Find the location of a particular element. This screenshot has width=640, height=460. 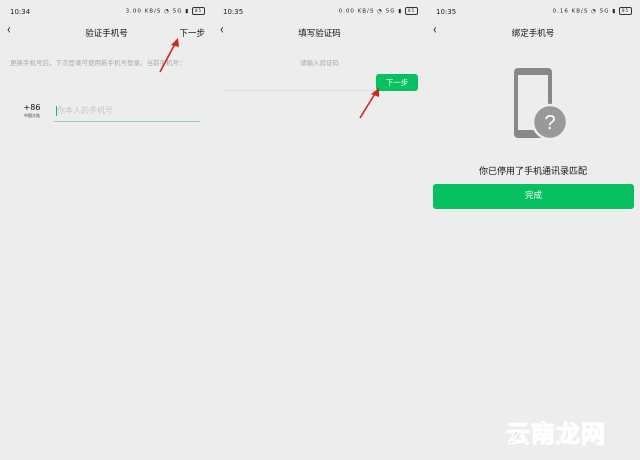

status-bar: 10:35 0.00 KB/S ◔ 5G ▮ 85 is located at coordinates (319, 11).